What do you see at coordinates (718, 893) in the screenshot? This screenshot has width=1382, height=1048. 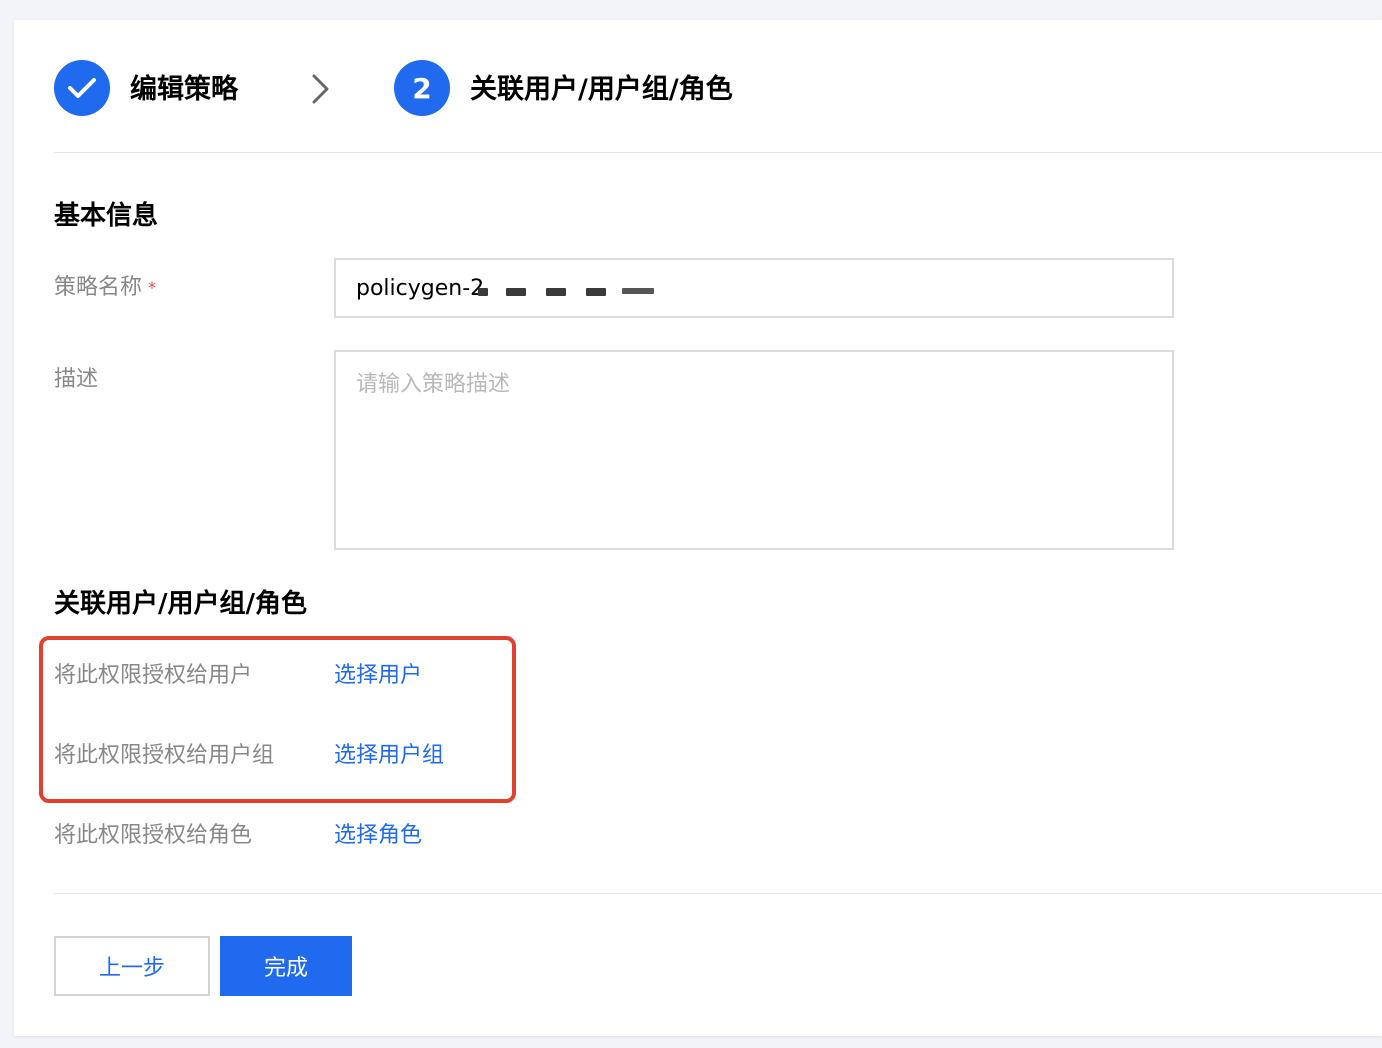 I see `footer-divider` at bounding box center [718, 893].